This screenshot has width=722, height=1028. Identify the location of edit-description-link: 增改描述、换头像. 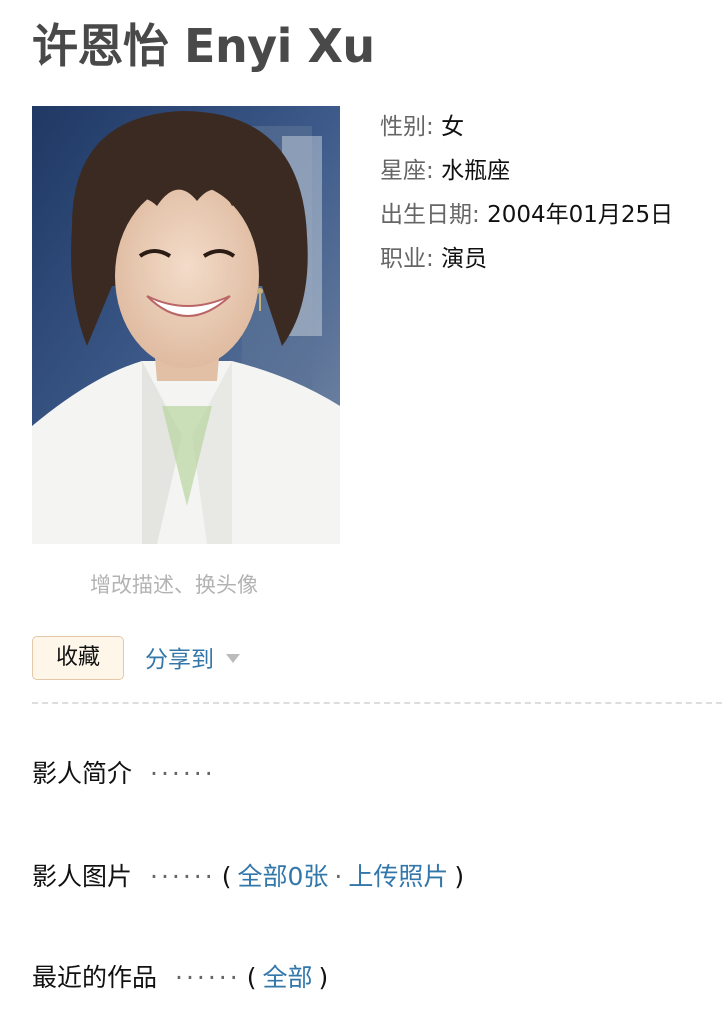
(174, 585).